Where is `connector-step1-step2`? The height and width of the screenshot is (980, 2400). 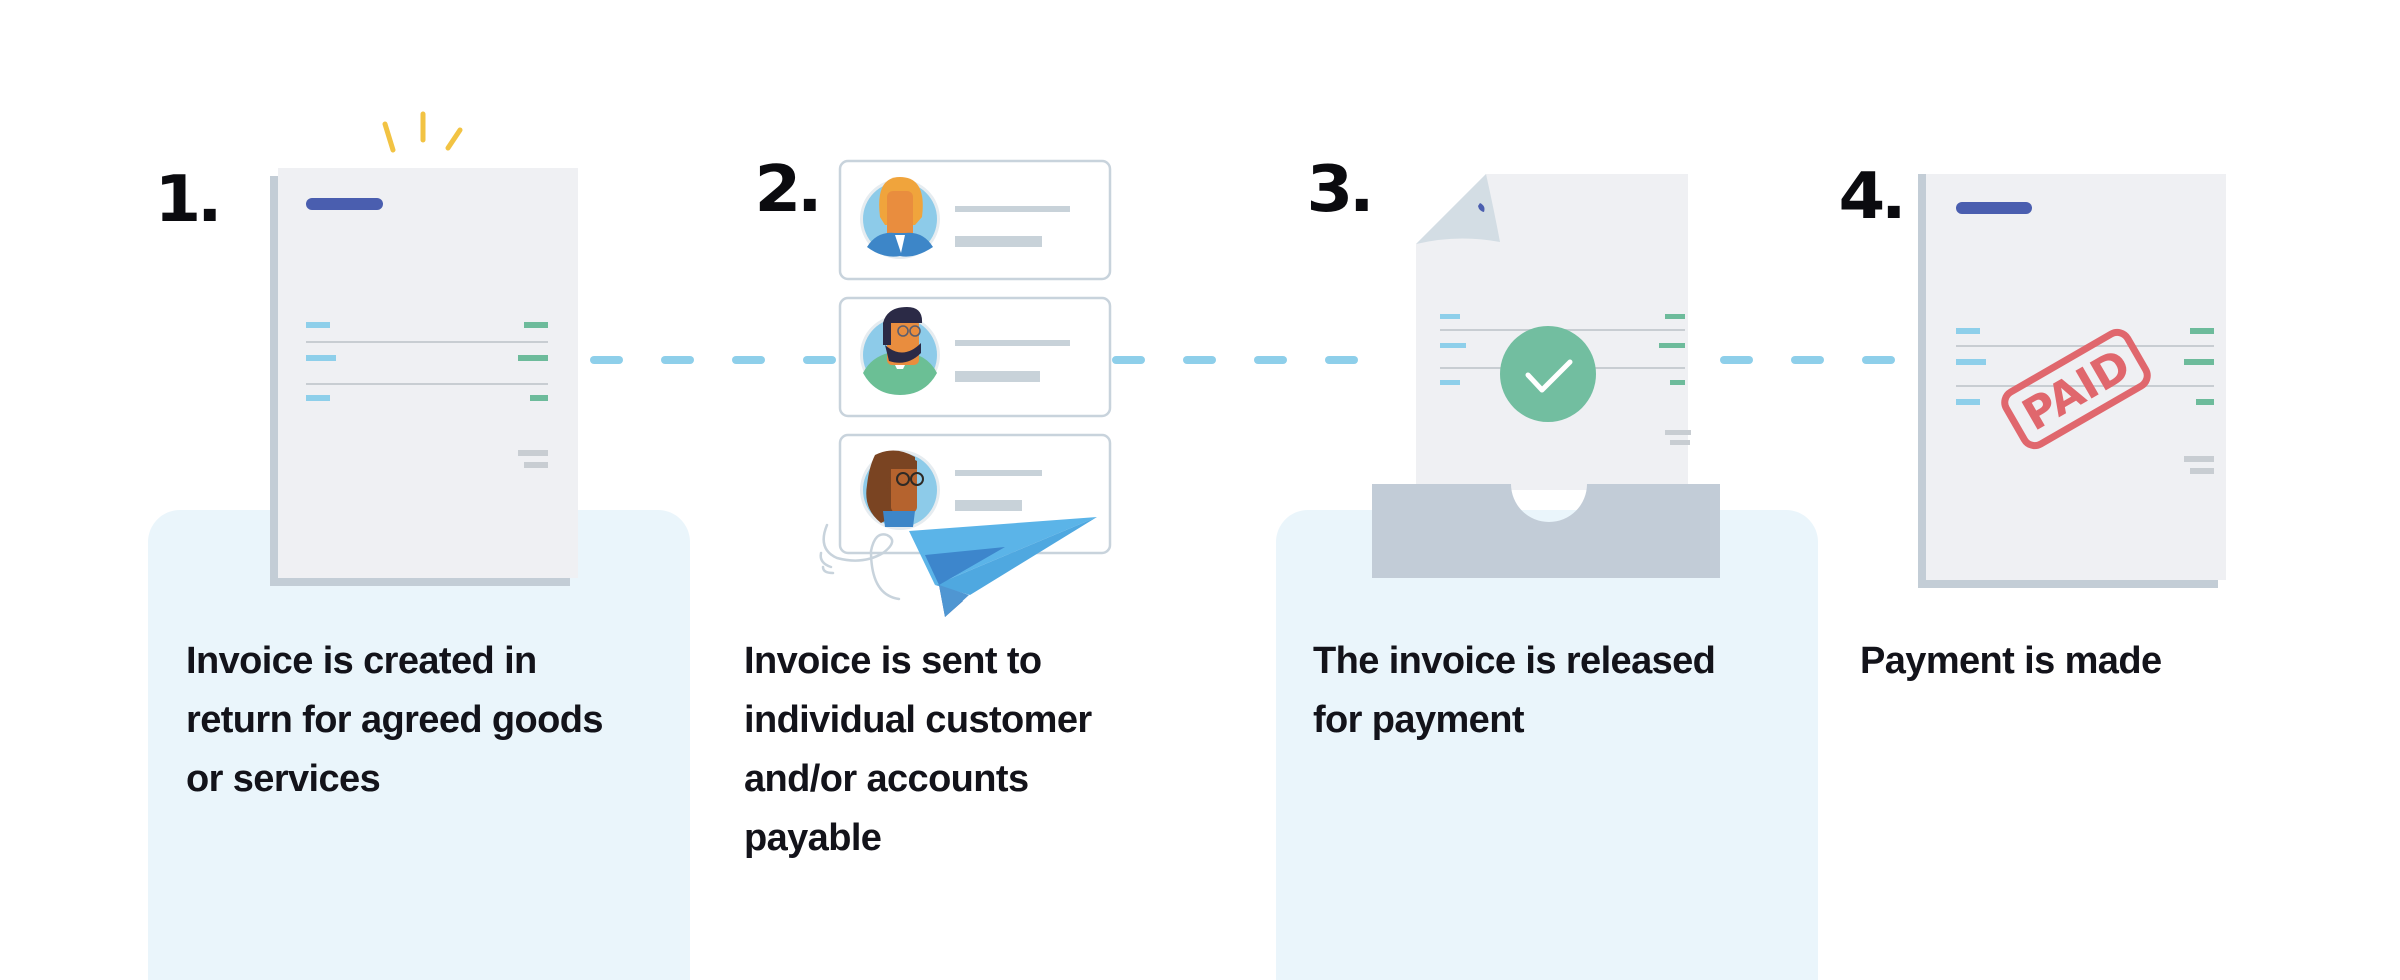
connector-step1-step2 is located at coordinates (720, 360).